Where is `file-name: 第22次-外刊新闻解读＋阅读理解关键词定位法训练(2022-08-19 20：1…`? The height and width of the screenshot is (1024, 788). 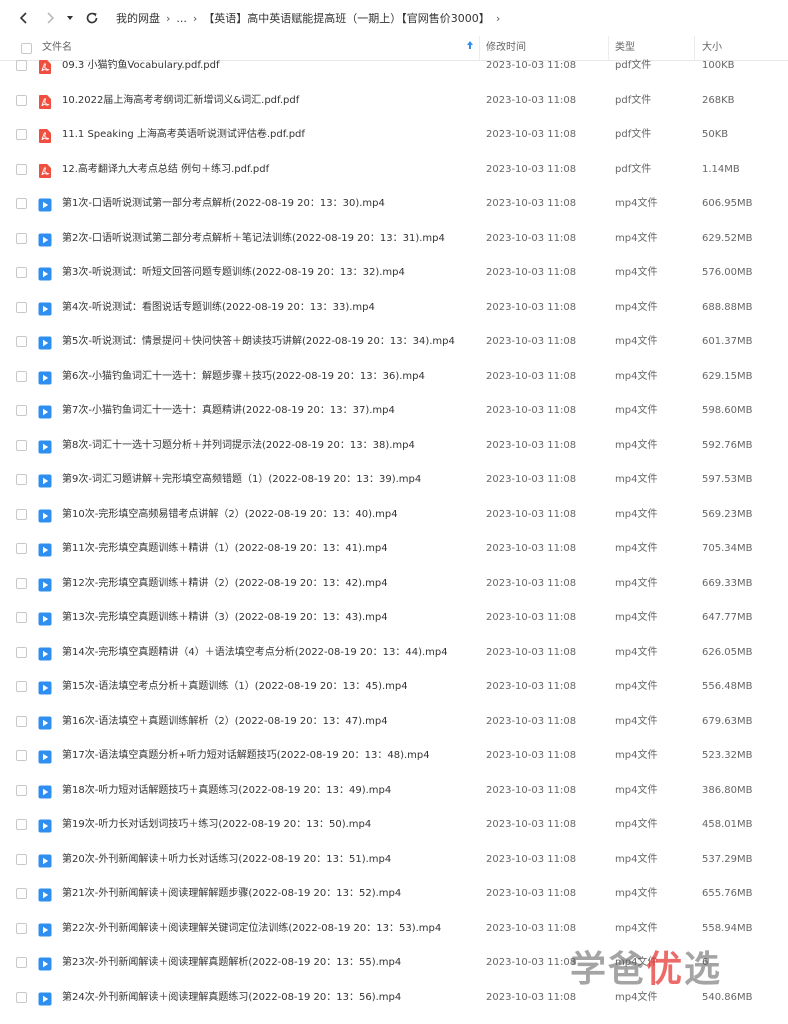 file-name: 第22次-外刊新闻解读＋阅读理解关键词定位法训练(2022-08-19 20：1… is located at coordinates (251, 929).